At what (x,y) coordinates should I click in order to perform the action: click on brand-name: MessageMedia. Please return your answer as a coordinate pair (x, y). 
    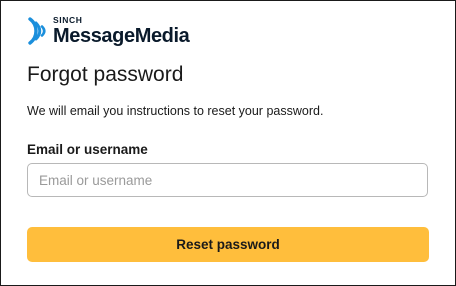
    Looking at the image, I should click on (121, 36).